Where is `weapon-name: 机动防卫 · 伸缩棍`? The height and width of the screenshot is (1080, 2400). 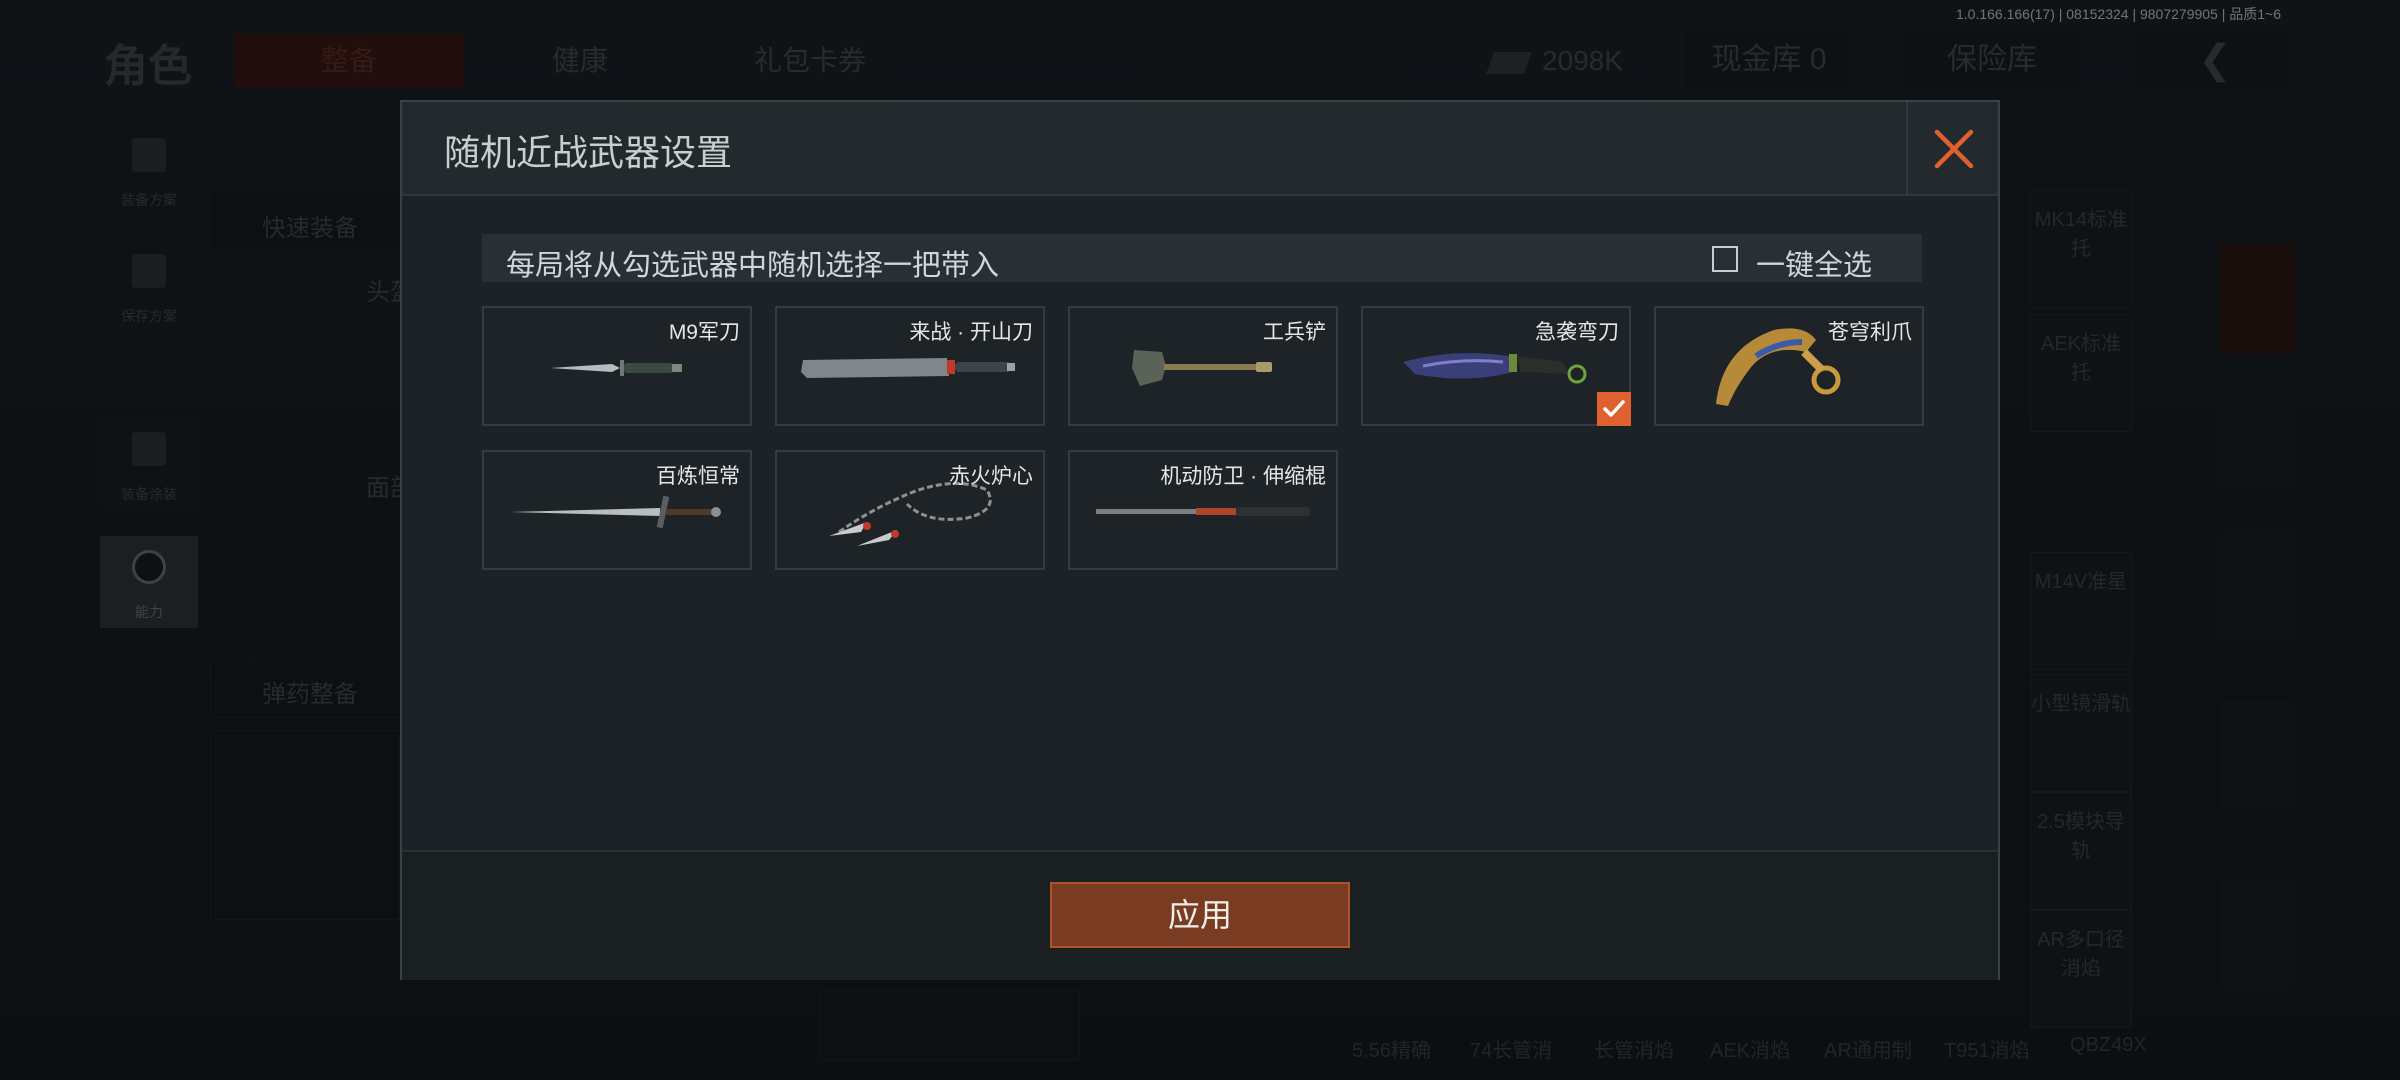 weapon-name: 机动防卫 · 伸缩棍 is located at coordinates (1243, 476).